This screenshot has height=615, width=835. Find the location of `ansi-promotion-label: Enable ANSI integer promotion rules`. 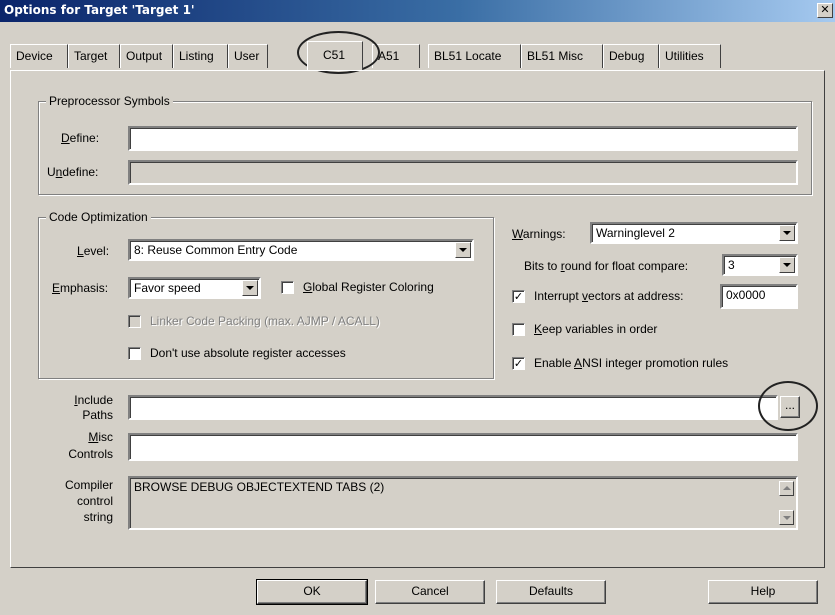

ansi-promotion-label: Enable ANSI integer promotion rules is located at coordinates (631, 363).